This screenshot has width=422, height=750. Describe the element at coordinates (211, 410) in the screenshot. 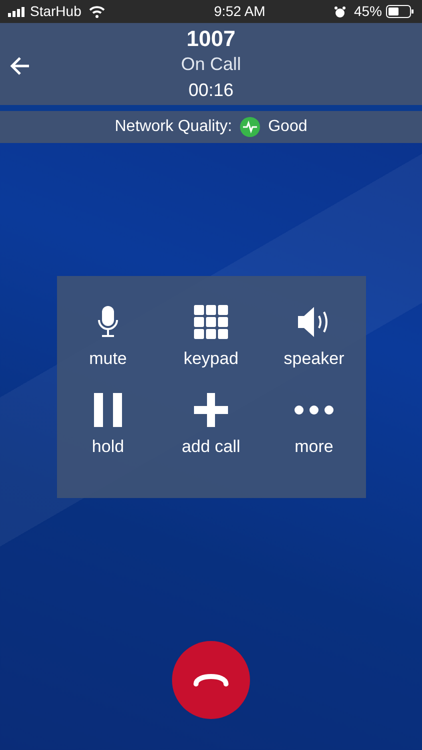

I see `plus-icon` at that location.